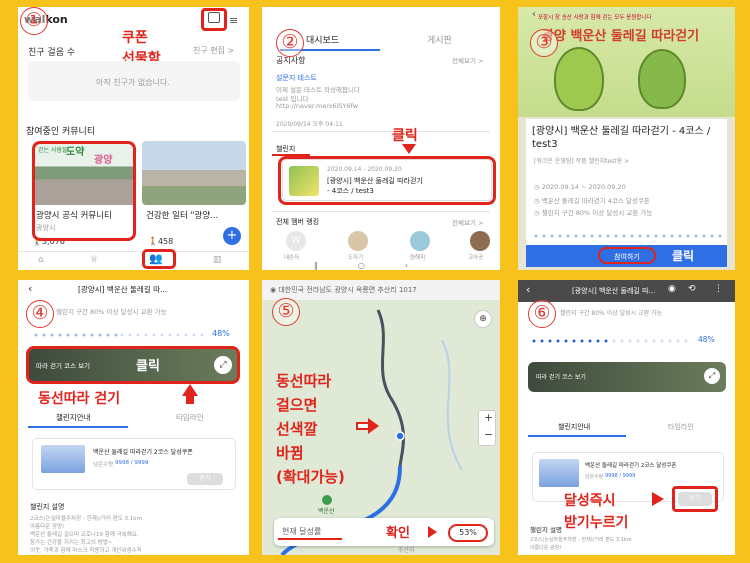 This screenshot has width=750, height=563. What do you see at coordinates (153, 241) in the screenshot?
I see `walker-icon: 🚶` at bounding box center [153, 241].